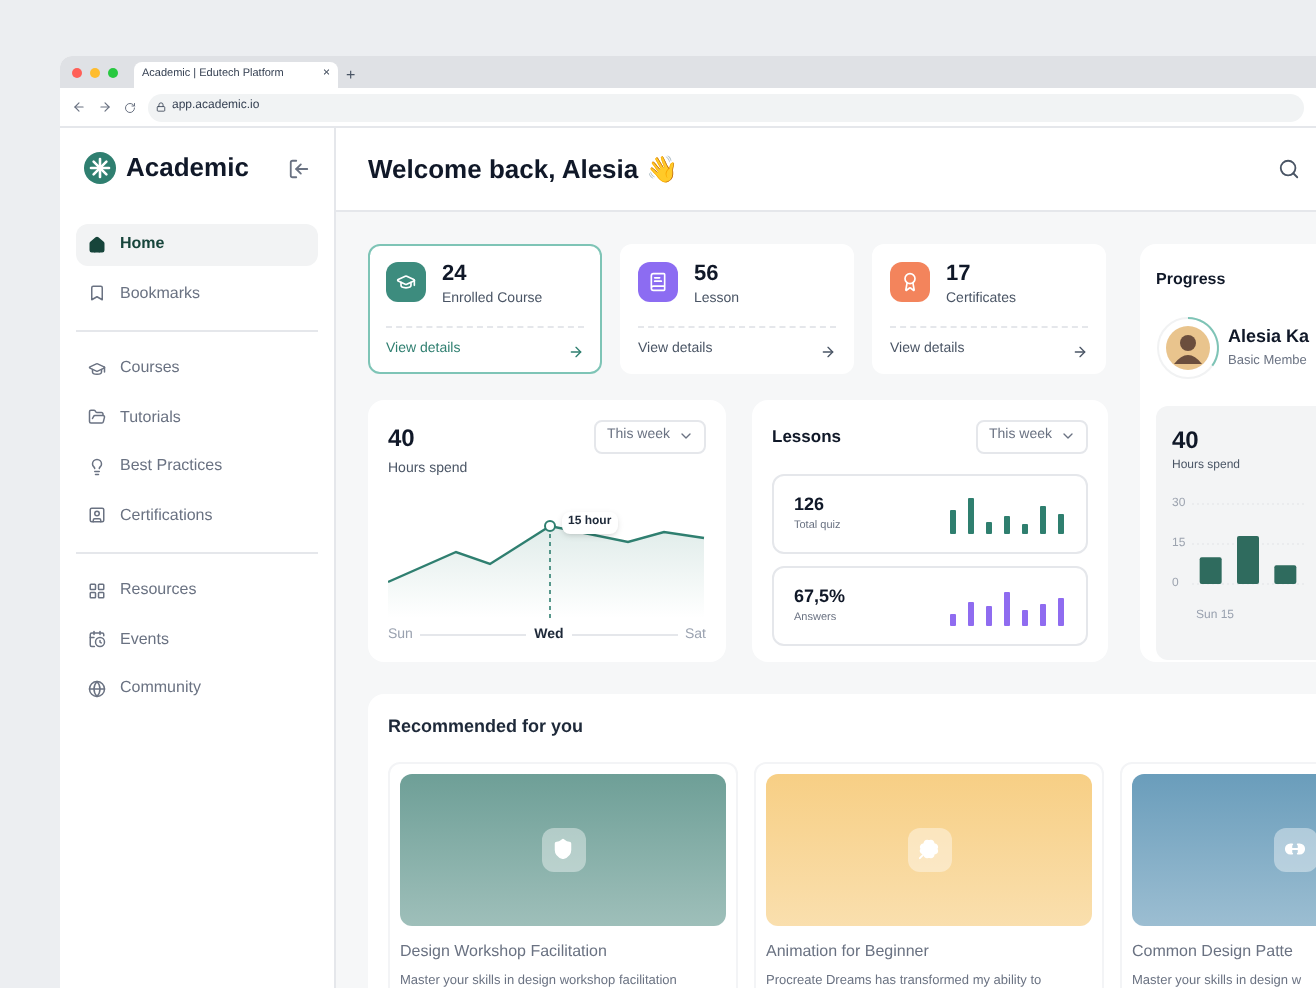  Describe the element at coordinates (197, 639) in the screenshot. I see `sidebar-item: Events` at that location.